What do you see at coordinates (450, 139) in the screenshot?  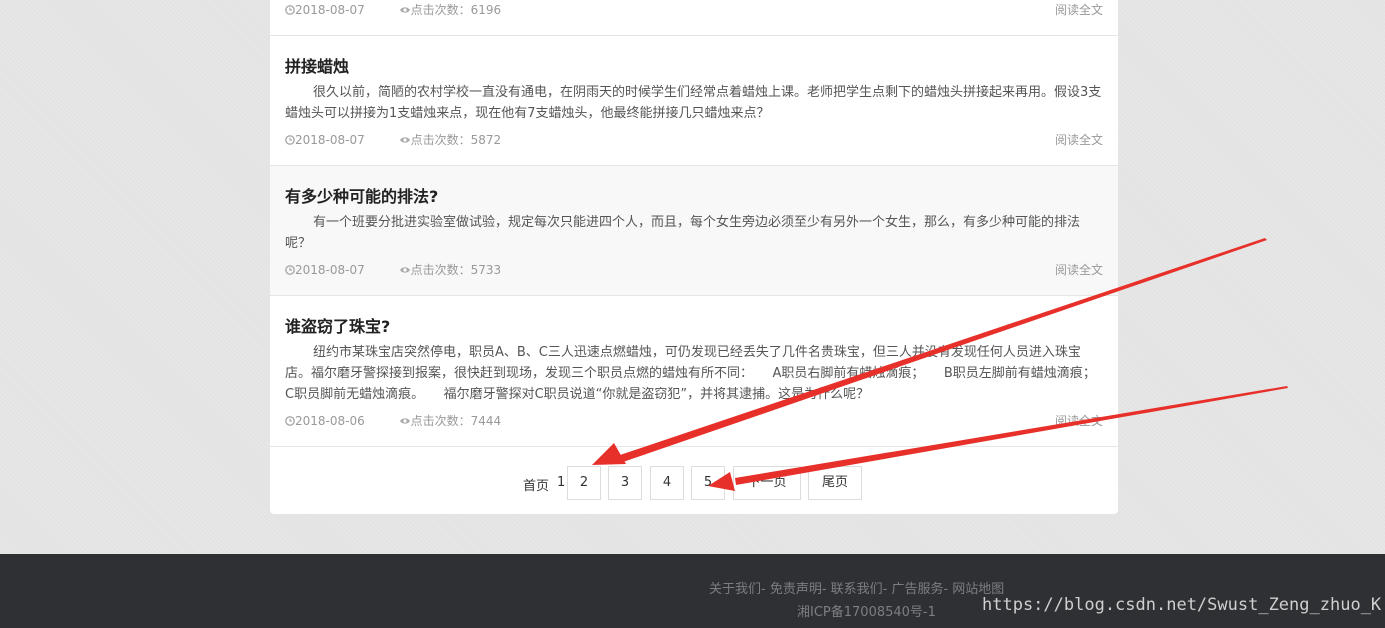 I see `article-views: 点击次数：5872` at bounding box center [450, 139].